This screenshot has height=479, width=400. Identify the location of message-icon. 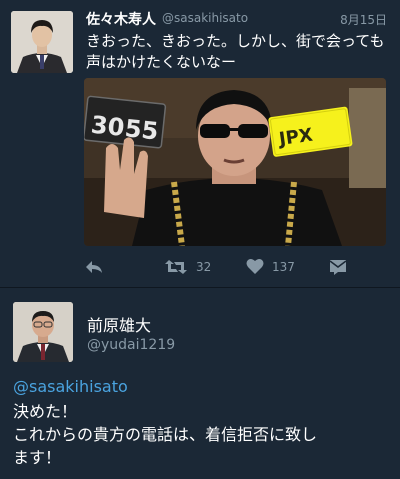
(338, 267).